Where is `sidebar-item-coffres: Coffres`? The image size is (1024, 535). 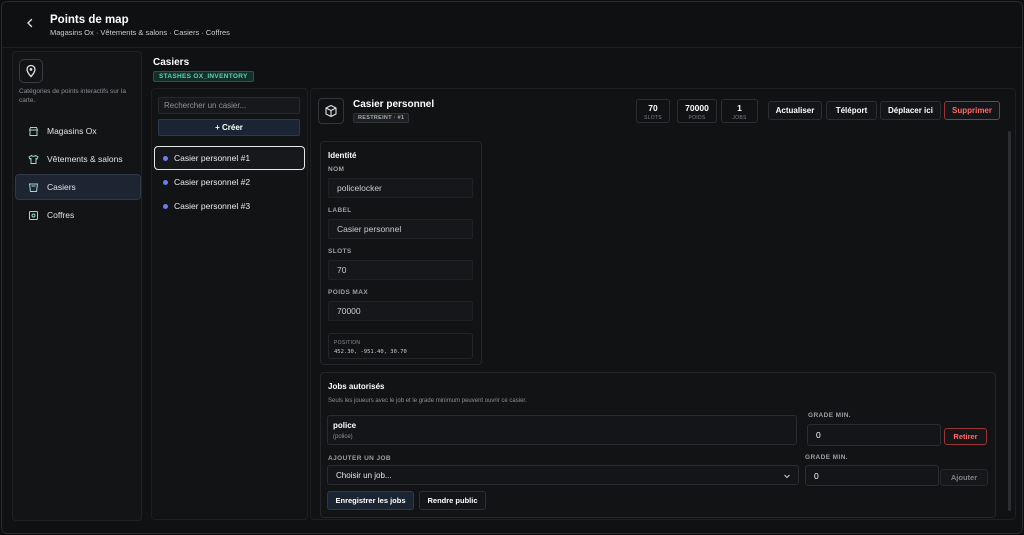 sidebar-item-coffres: Coffres is located at coordinates (78, 215).